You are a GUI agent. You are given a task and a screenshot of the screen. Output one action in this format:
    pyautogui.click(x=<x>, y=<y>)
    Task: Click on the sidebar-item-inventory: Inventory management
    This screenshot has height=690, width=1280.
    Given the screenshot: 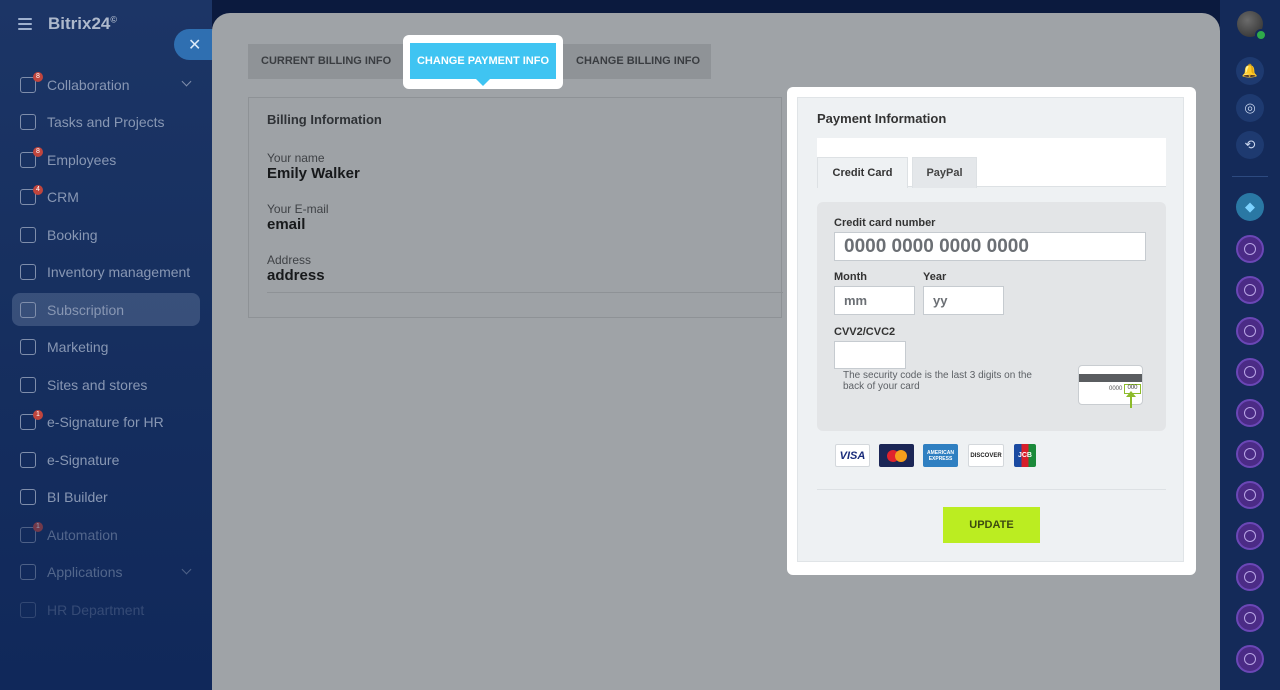 What is the action you would take?
    pyautogui.click(x=106, y=272)
    